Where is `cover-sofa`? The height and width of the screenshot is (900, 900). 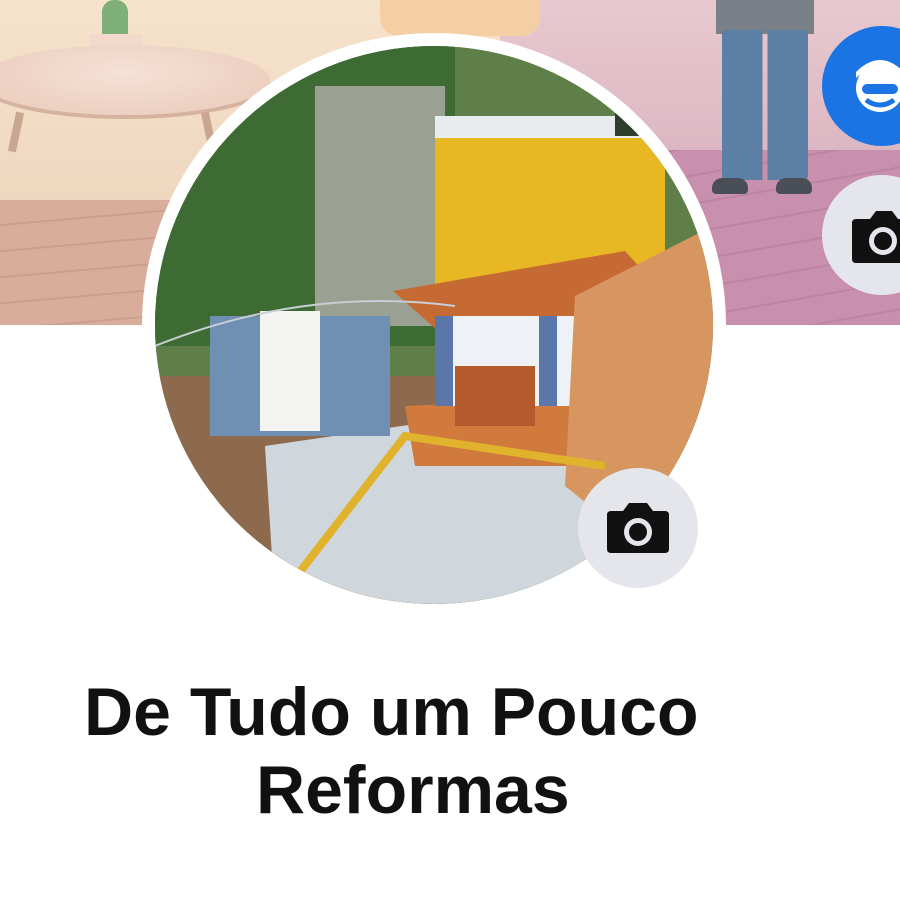 cover-sofa is located at coordinates (460, 18).